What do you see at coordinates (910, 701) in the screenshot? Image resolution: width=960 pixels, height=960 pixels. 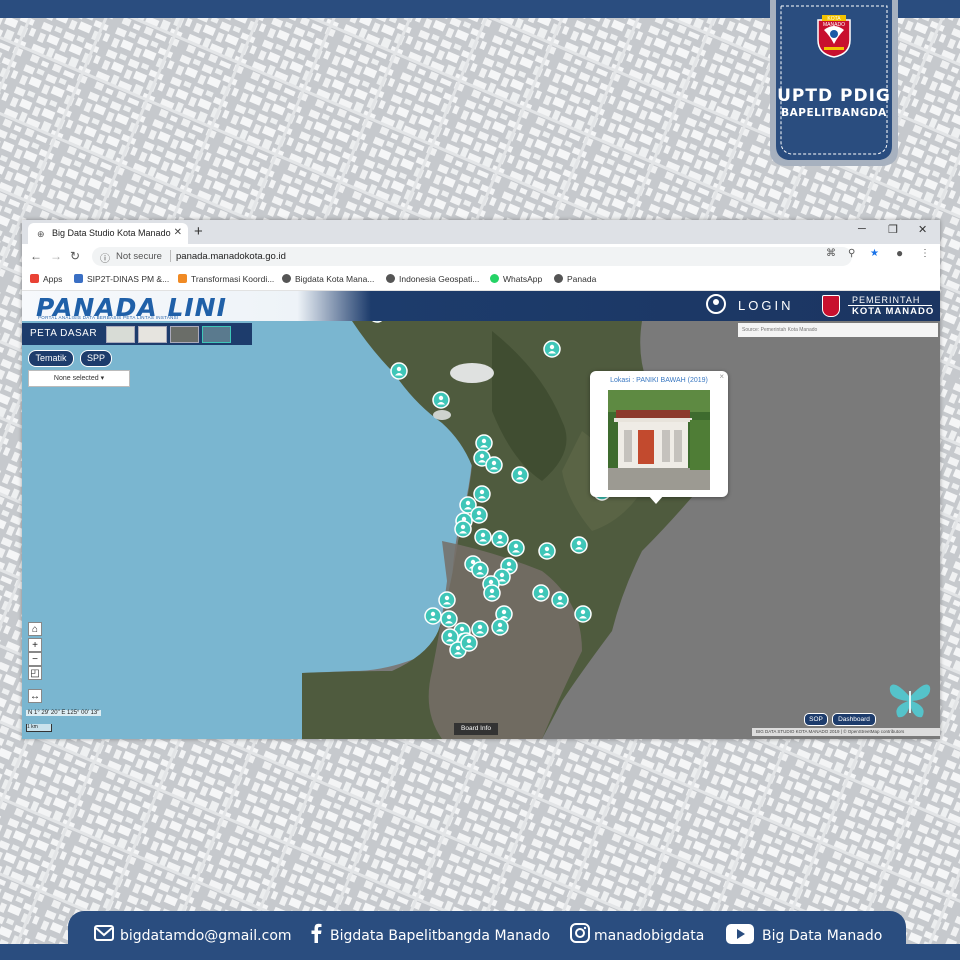 I see `butterfly-logo-icon` at bounding box center [910, 701].